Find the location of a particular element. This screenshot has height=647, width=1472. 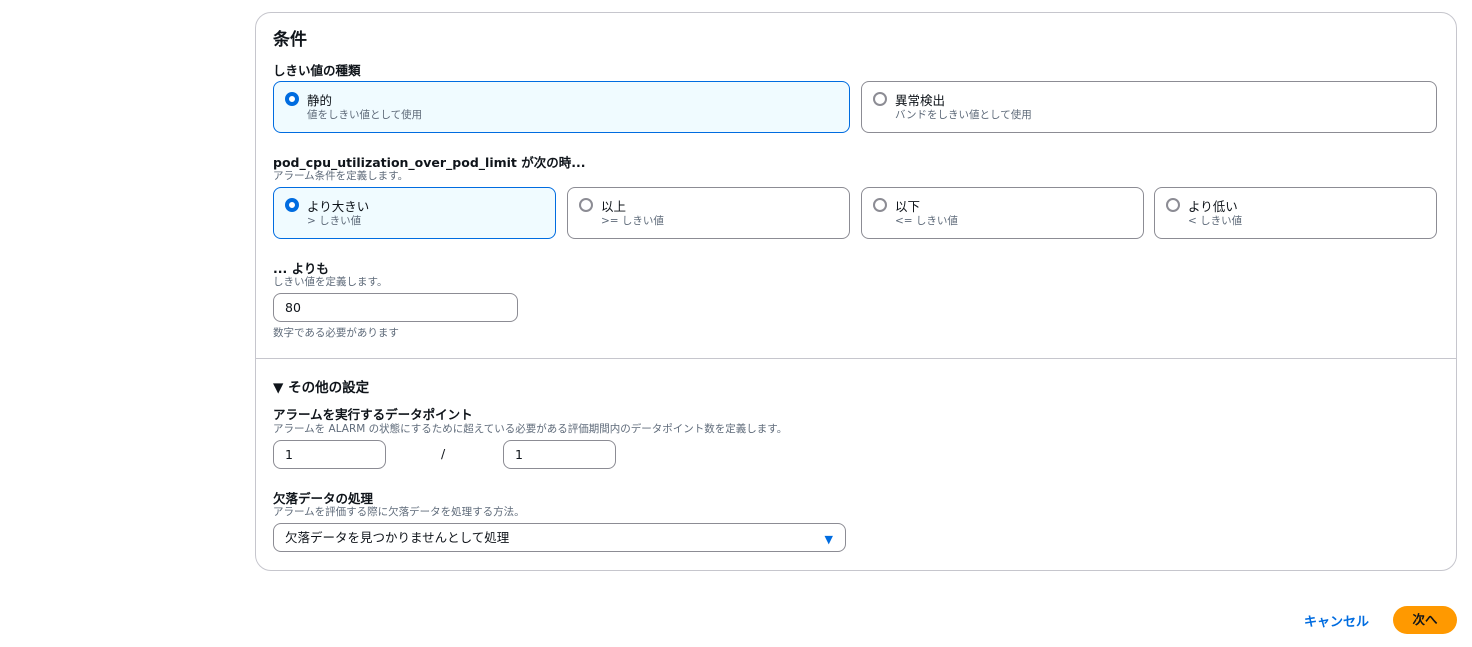

datapoints-input-1: 1 is located at coordinates (329, 454).